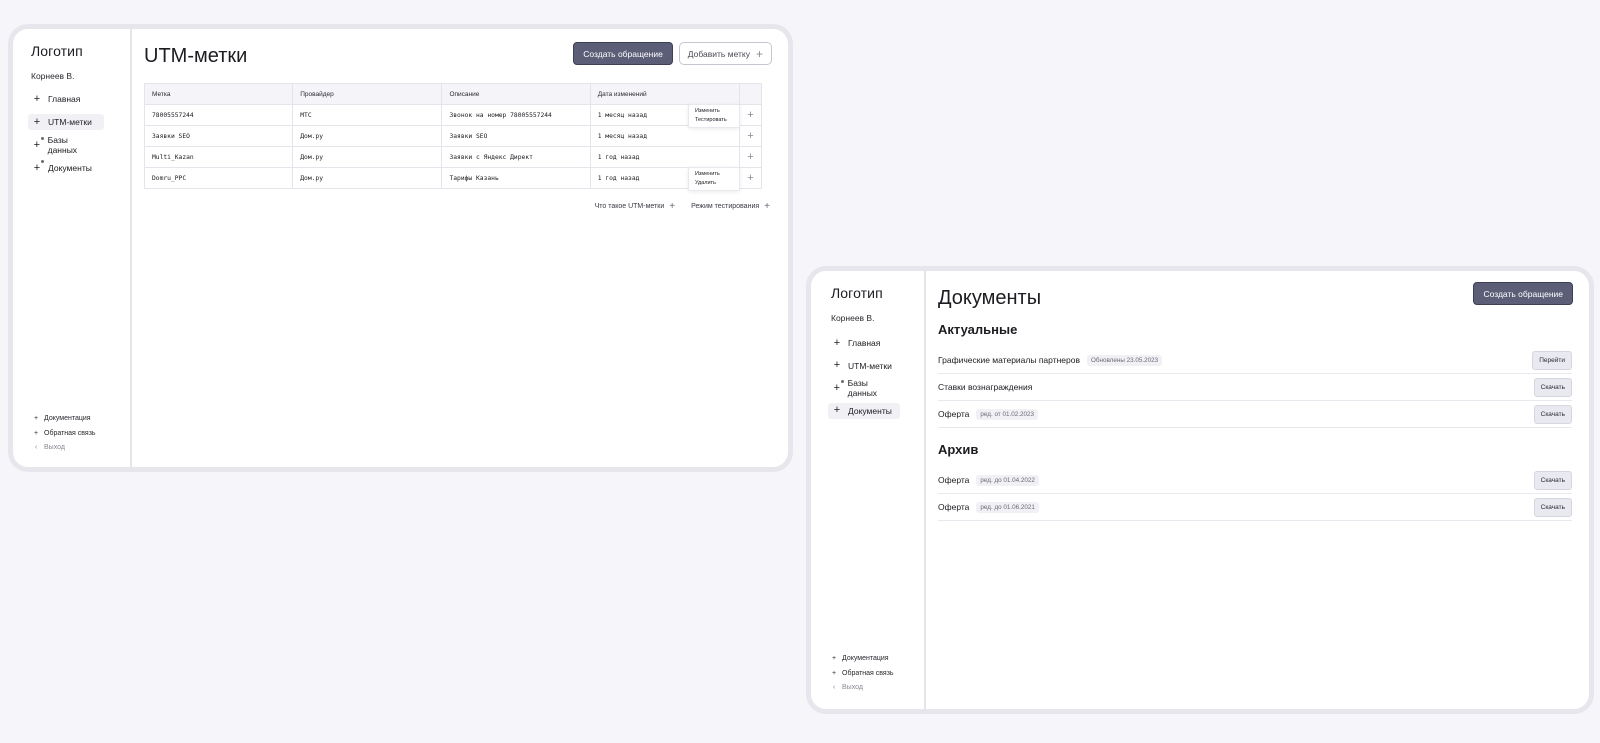 Image resolution: width=1600 pixels, height=743 pixels. Describe the element at coordinates (218, 157) in the screenshot. I see `cell-tag: Multi_Kazan` at that location.